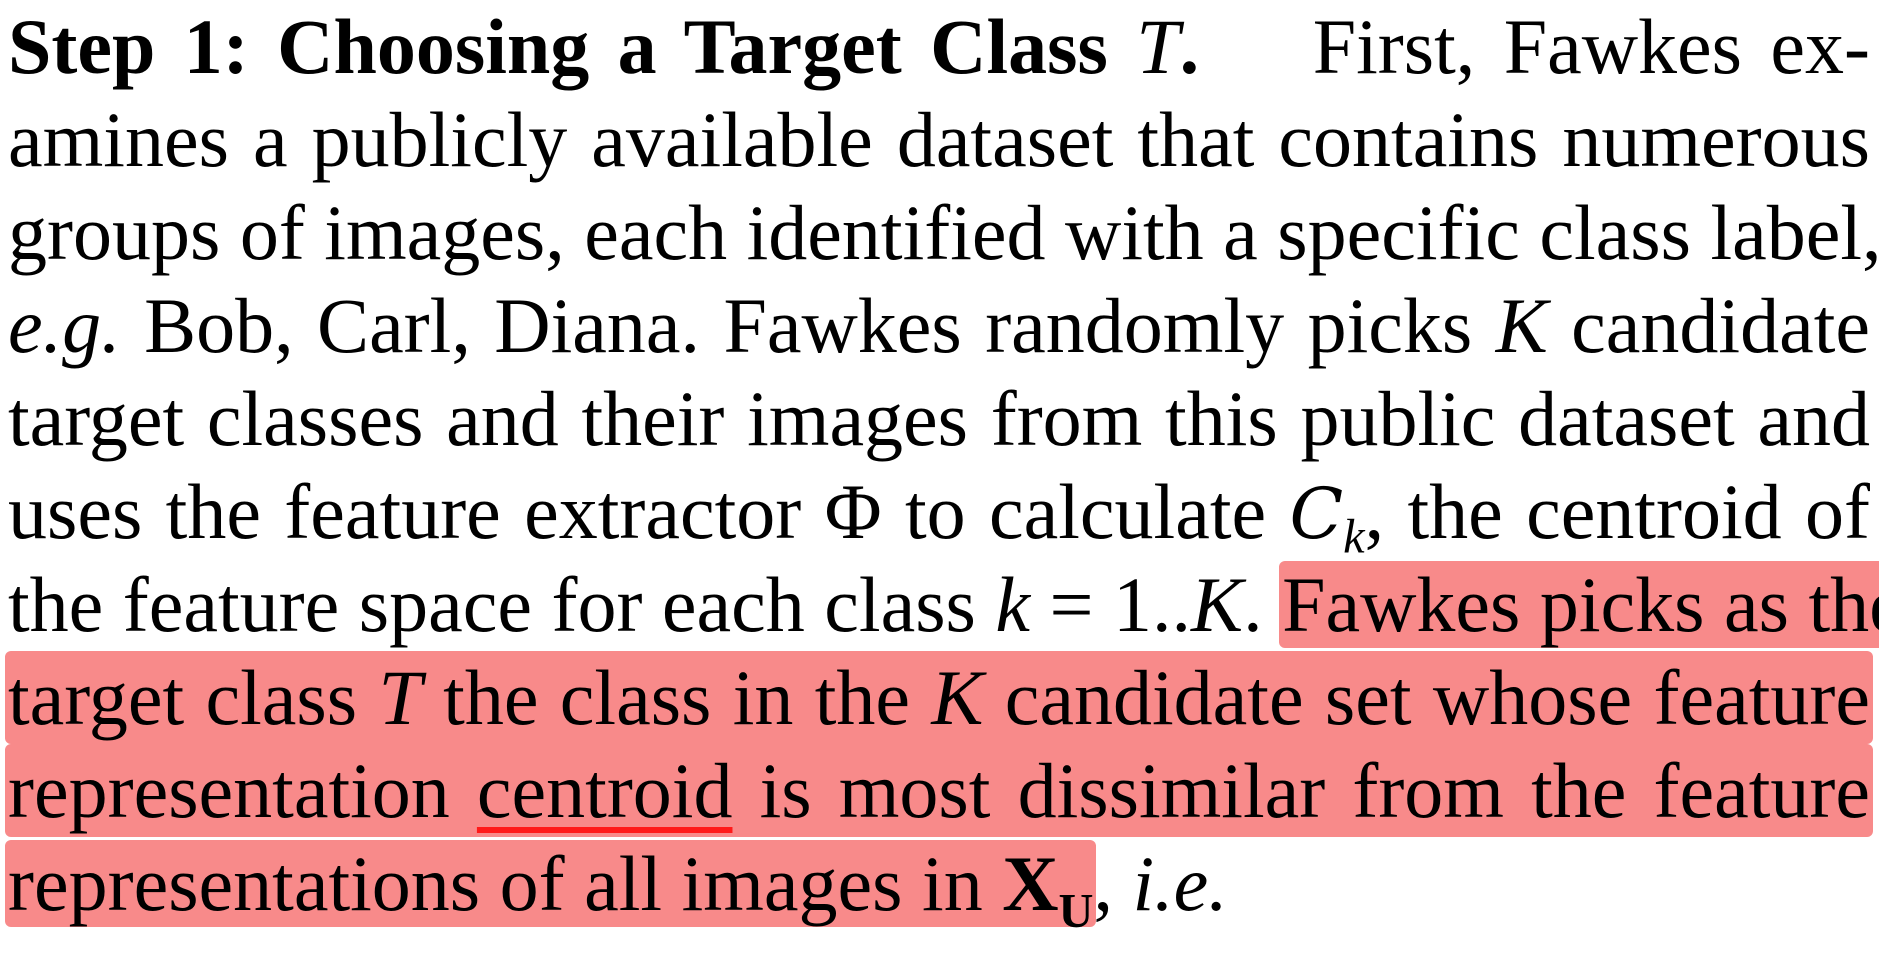 The width and height of the screenshot is (1879, 958). Describe the element at coordinates (1579, 604) in the screenshot. I see `highlighted-text: Fawkes picks as the` at that location.